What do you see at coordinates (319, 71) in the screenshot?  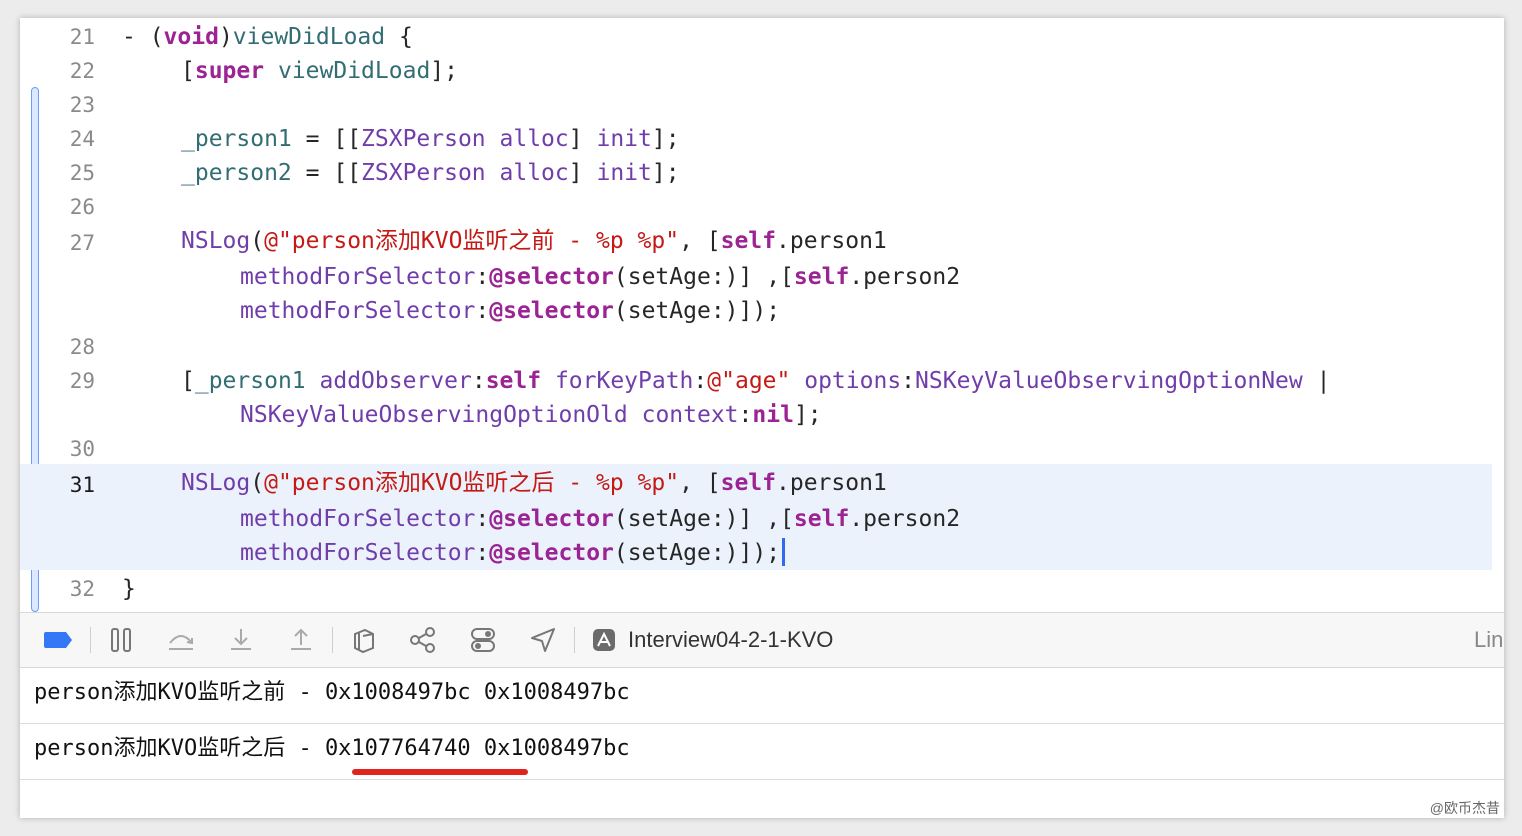 I see `code-text: [super viewDidLoad];` at bounding box center [319, 71].